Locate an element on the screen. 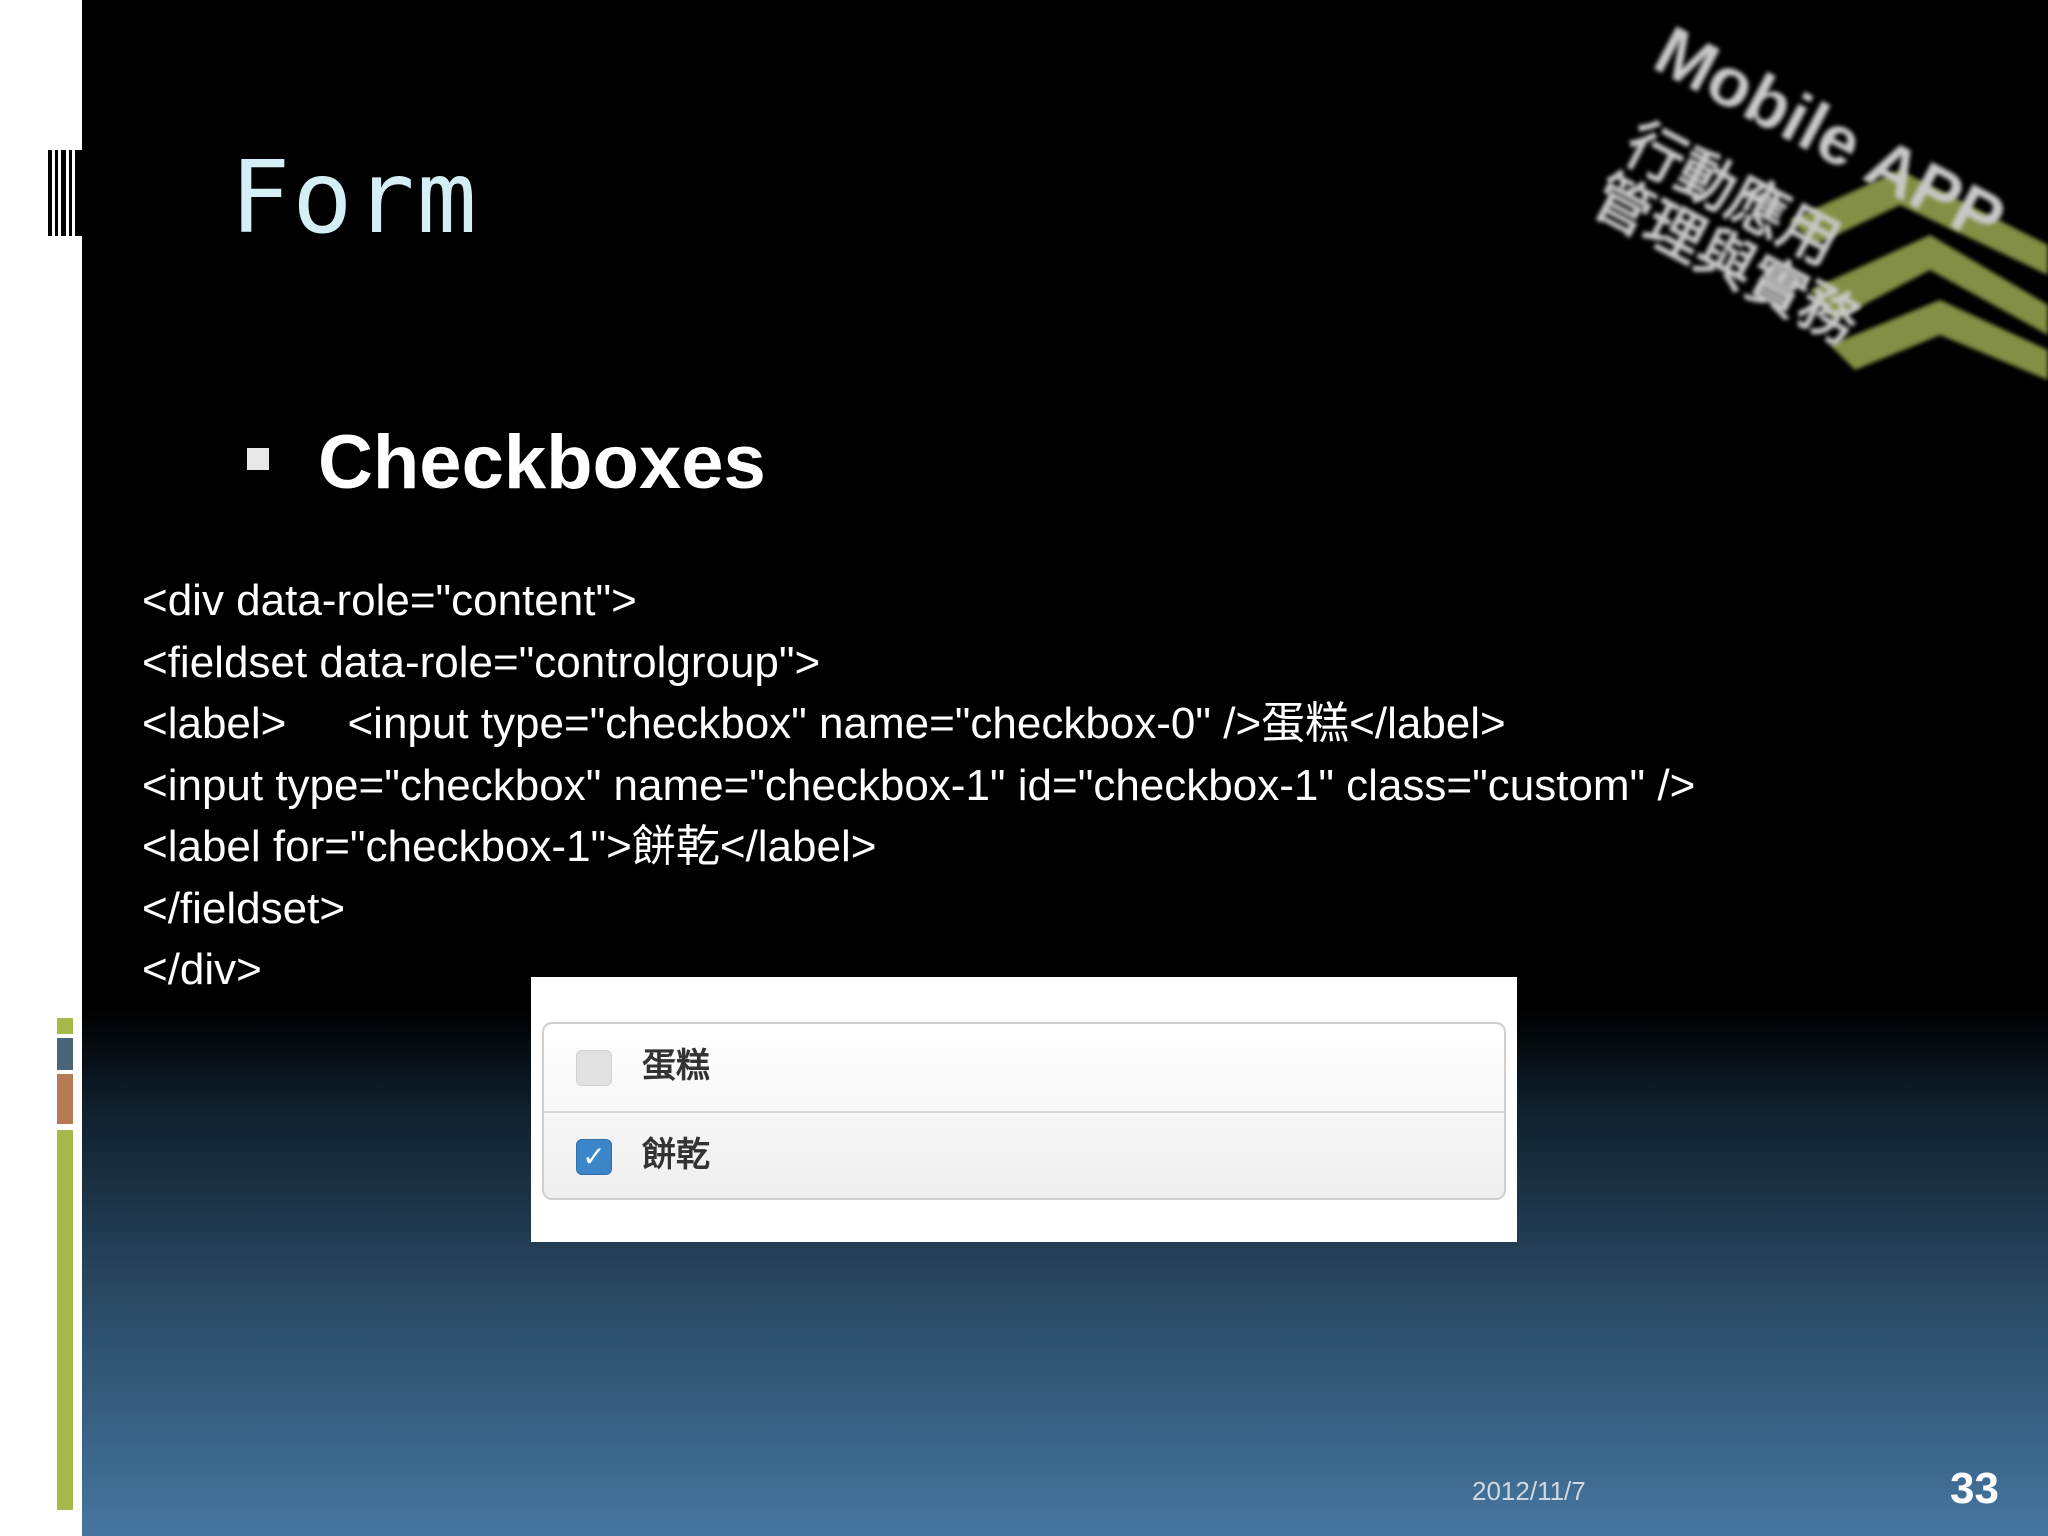  code-line: <label for="checkbox-1">餅乾</label> is located at coordinates (509, 846).